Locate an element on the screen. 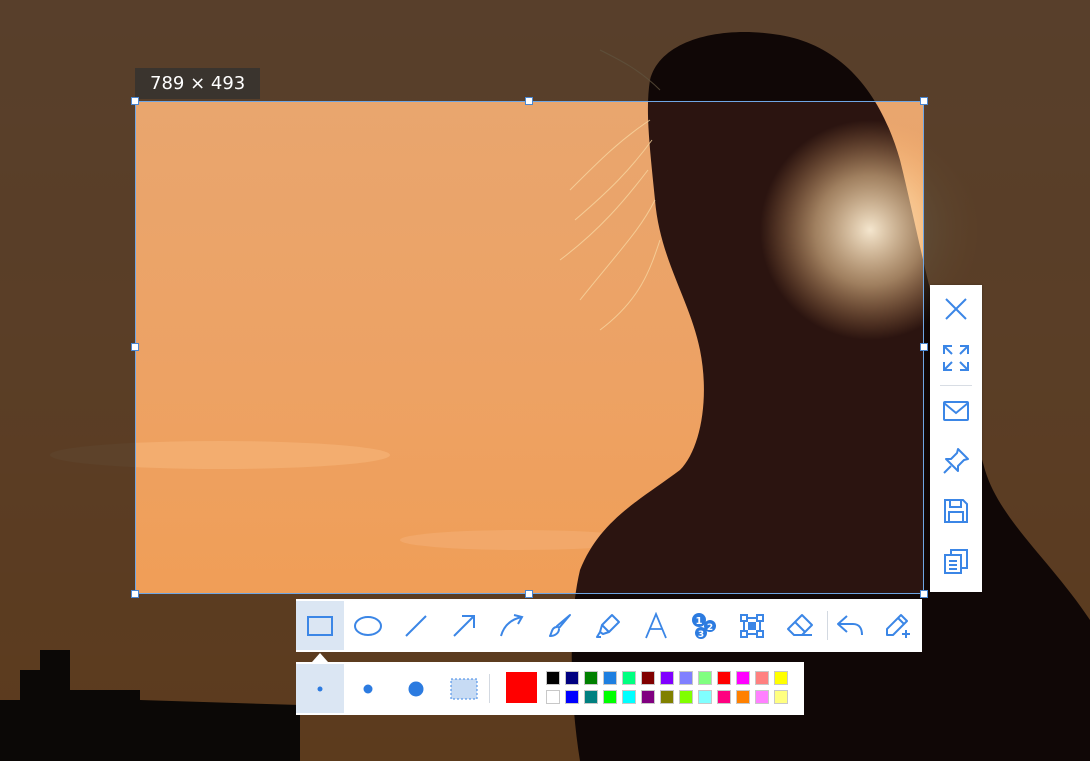 The width and height of the screenshot is (1090, 761). current-color-swatch is located at coordinates (521, 687).